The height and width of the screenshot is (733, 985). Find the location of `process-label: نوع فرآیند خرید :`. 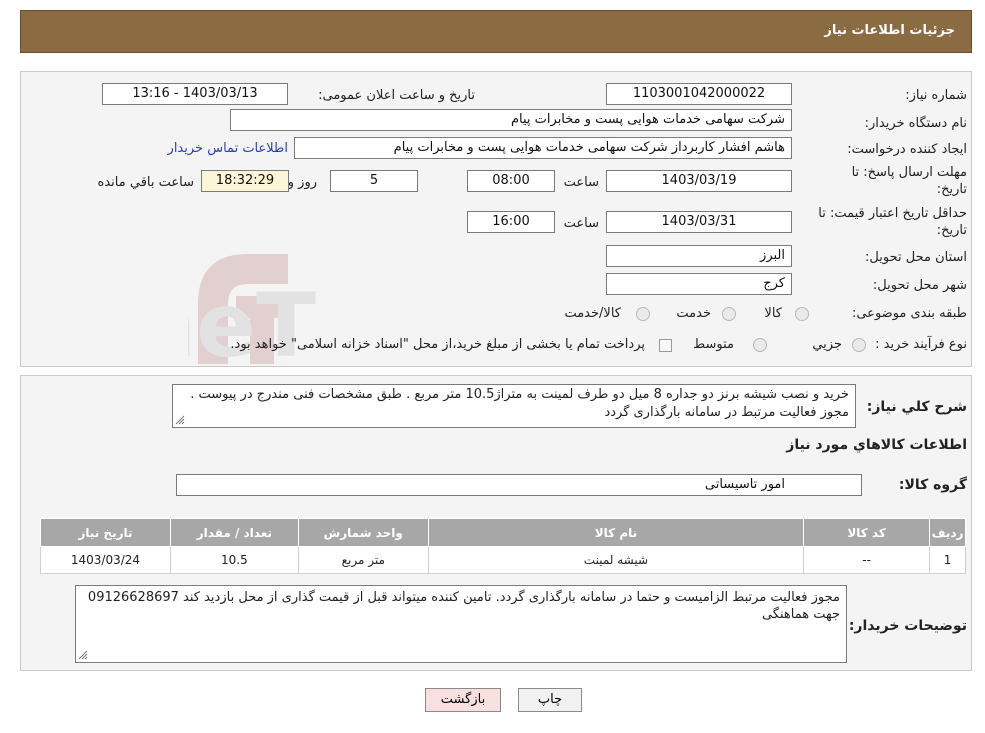

process-label: نوع فرآیند خرید : is located at coordinates (921, 344).